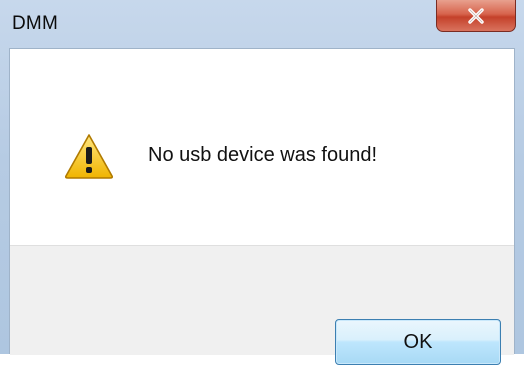  Describe the element at coordinates (35, 23) in the screenshot. I see `window-title: DMM` at that location.